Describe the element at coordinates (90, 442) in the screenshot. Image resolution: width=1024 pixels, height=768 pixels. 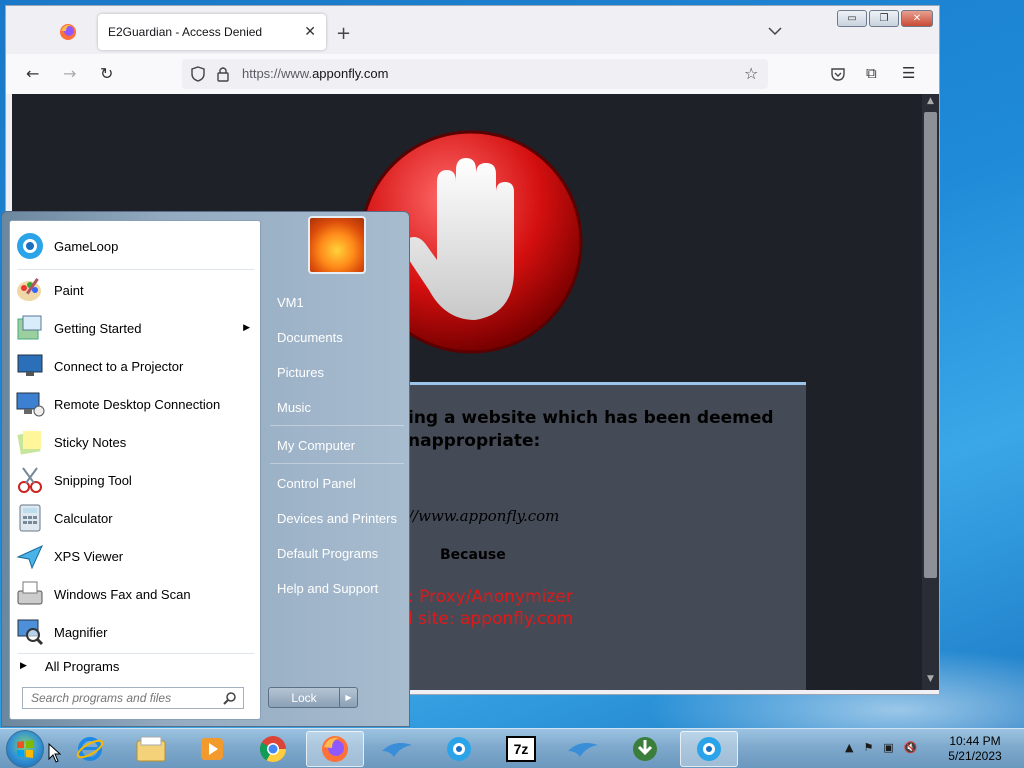
I see `program-label: Sticky Notes` at that location.